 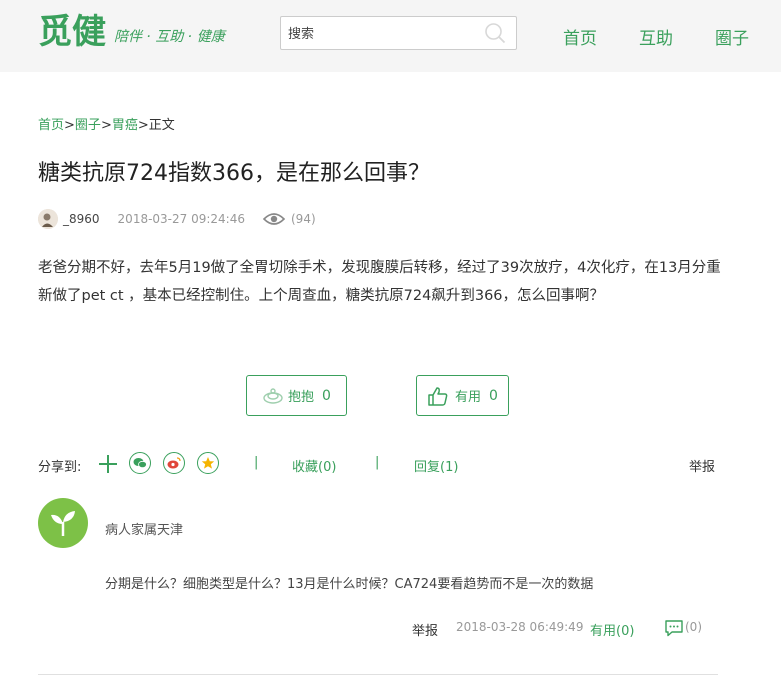 I want to click on reply-comment-count: (0), so click(x=693, y=627).